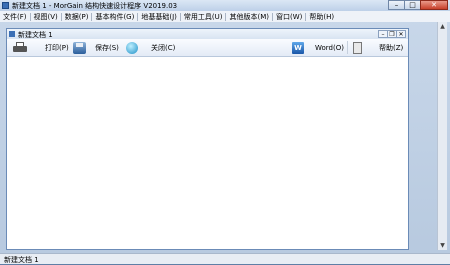 Image resolution: width=450 pixels, height=265 pixels. I want to click on menu-window: 窗口(W), so click(289, 17).